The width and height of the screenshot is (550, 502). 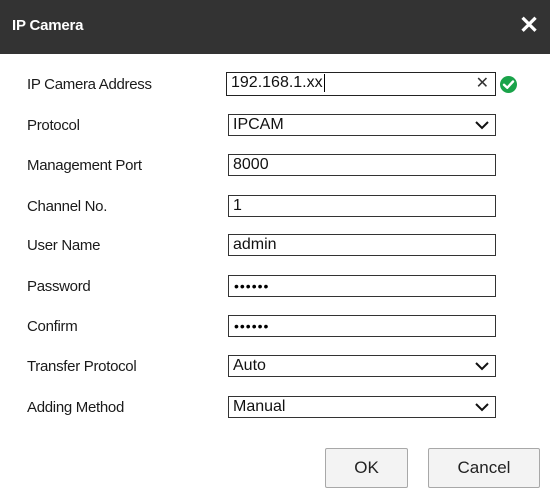 What do you see at coordinates (237, 205) in the screenshot?
I see `channel-no-value: 1` at bounding box center [237, 205].